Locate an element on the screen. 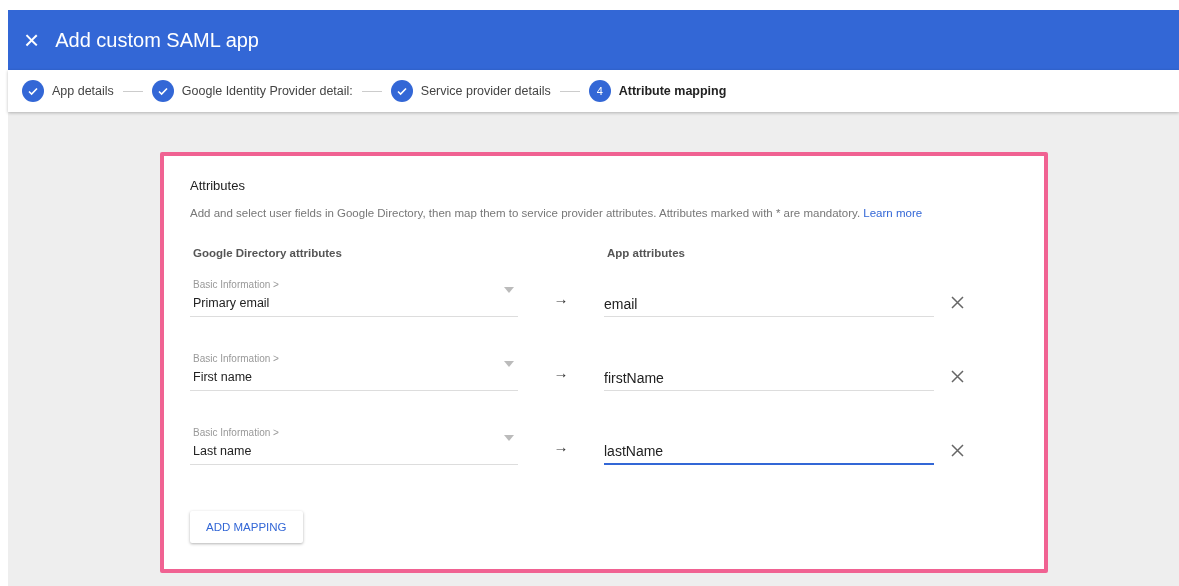  attribute-dropdown: Basic Information > Primary email is located at coordinates (354, 295).